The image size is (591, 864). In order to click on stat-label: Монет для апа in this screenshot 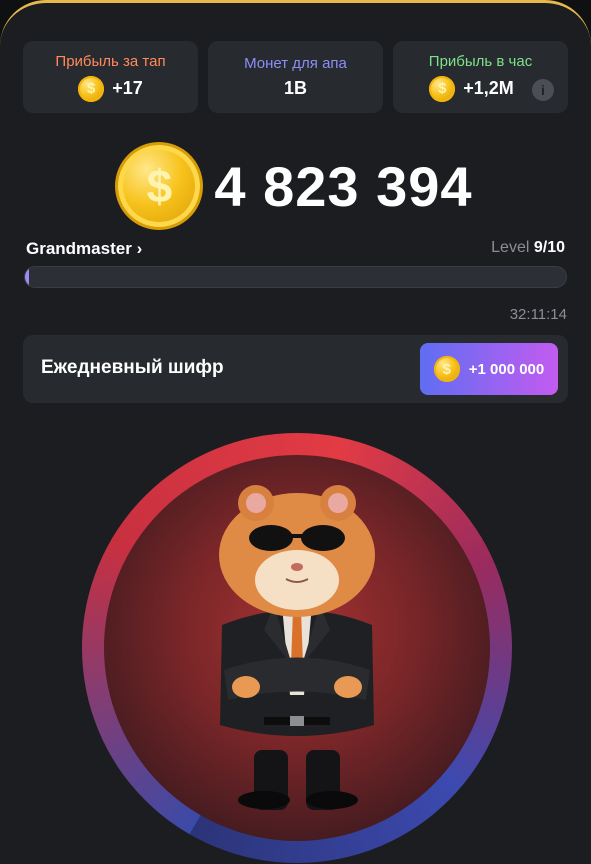, I will do `click(295, 63)`.